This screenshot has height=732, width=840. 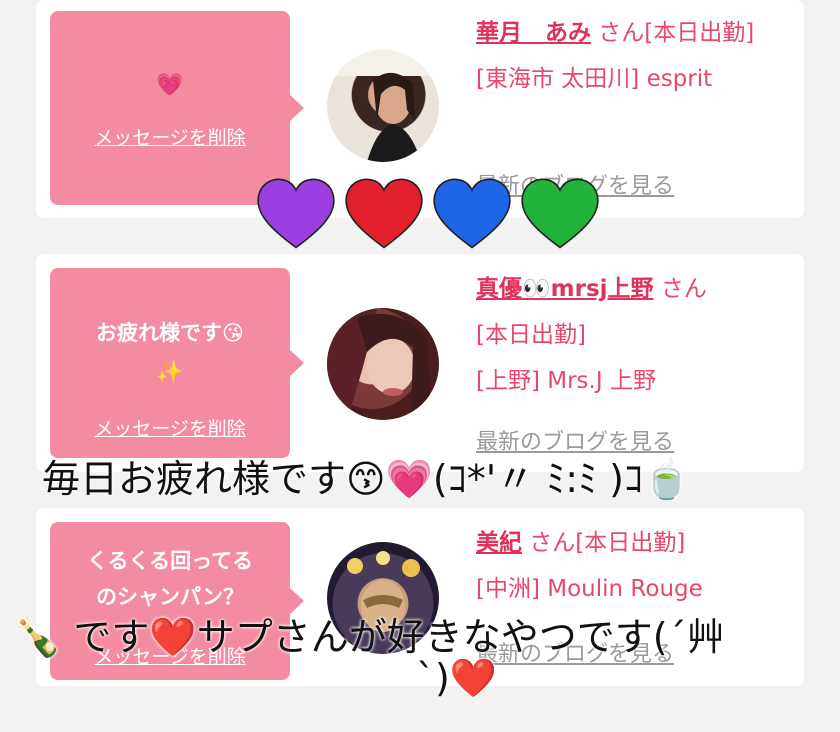 What do you see at coordinates (628, 56) in the screenshot?
I see `girl-info: 華月 あみ さん[本日出勤] [東海市 太田川] esprit` at bounding box center [628, 56].